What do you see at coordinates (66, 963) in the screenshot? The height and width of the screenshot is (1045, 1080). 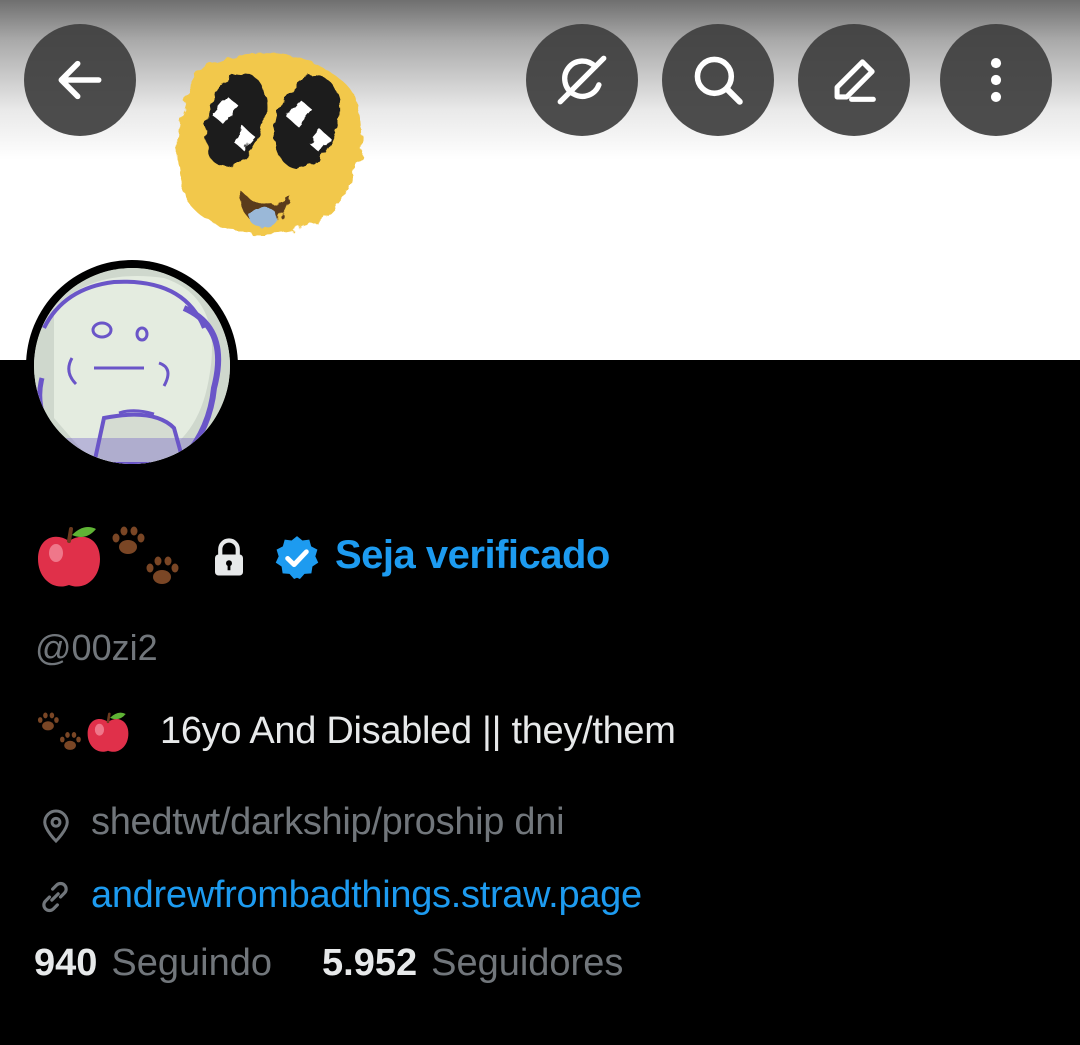 I see `following-count: 940` at bounding box center [66, 963].